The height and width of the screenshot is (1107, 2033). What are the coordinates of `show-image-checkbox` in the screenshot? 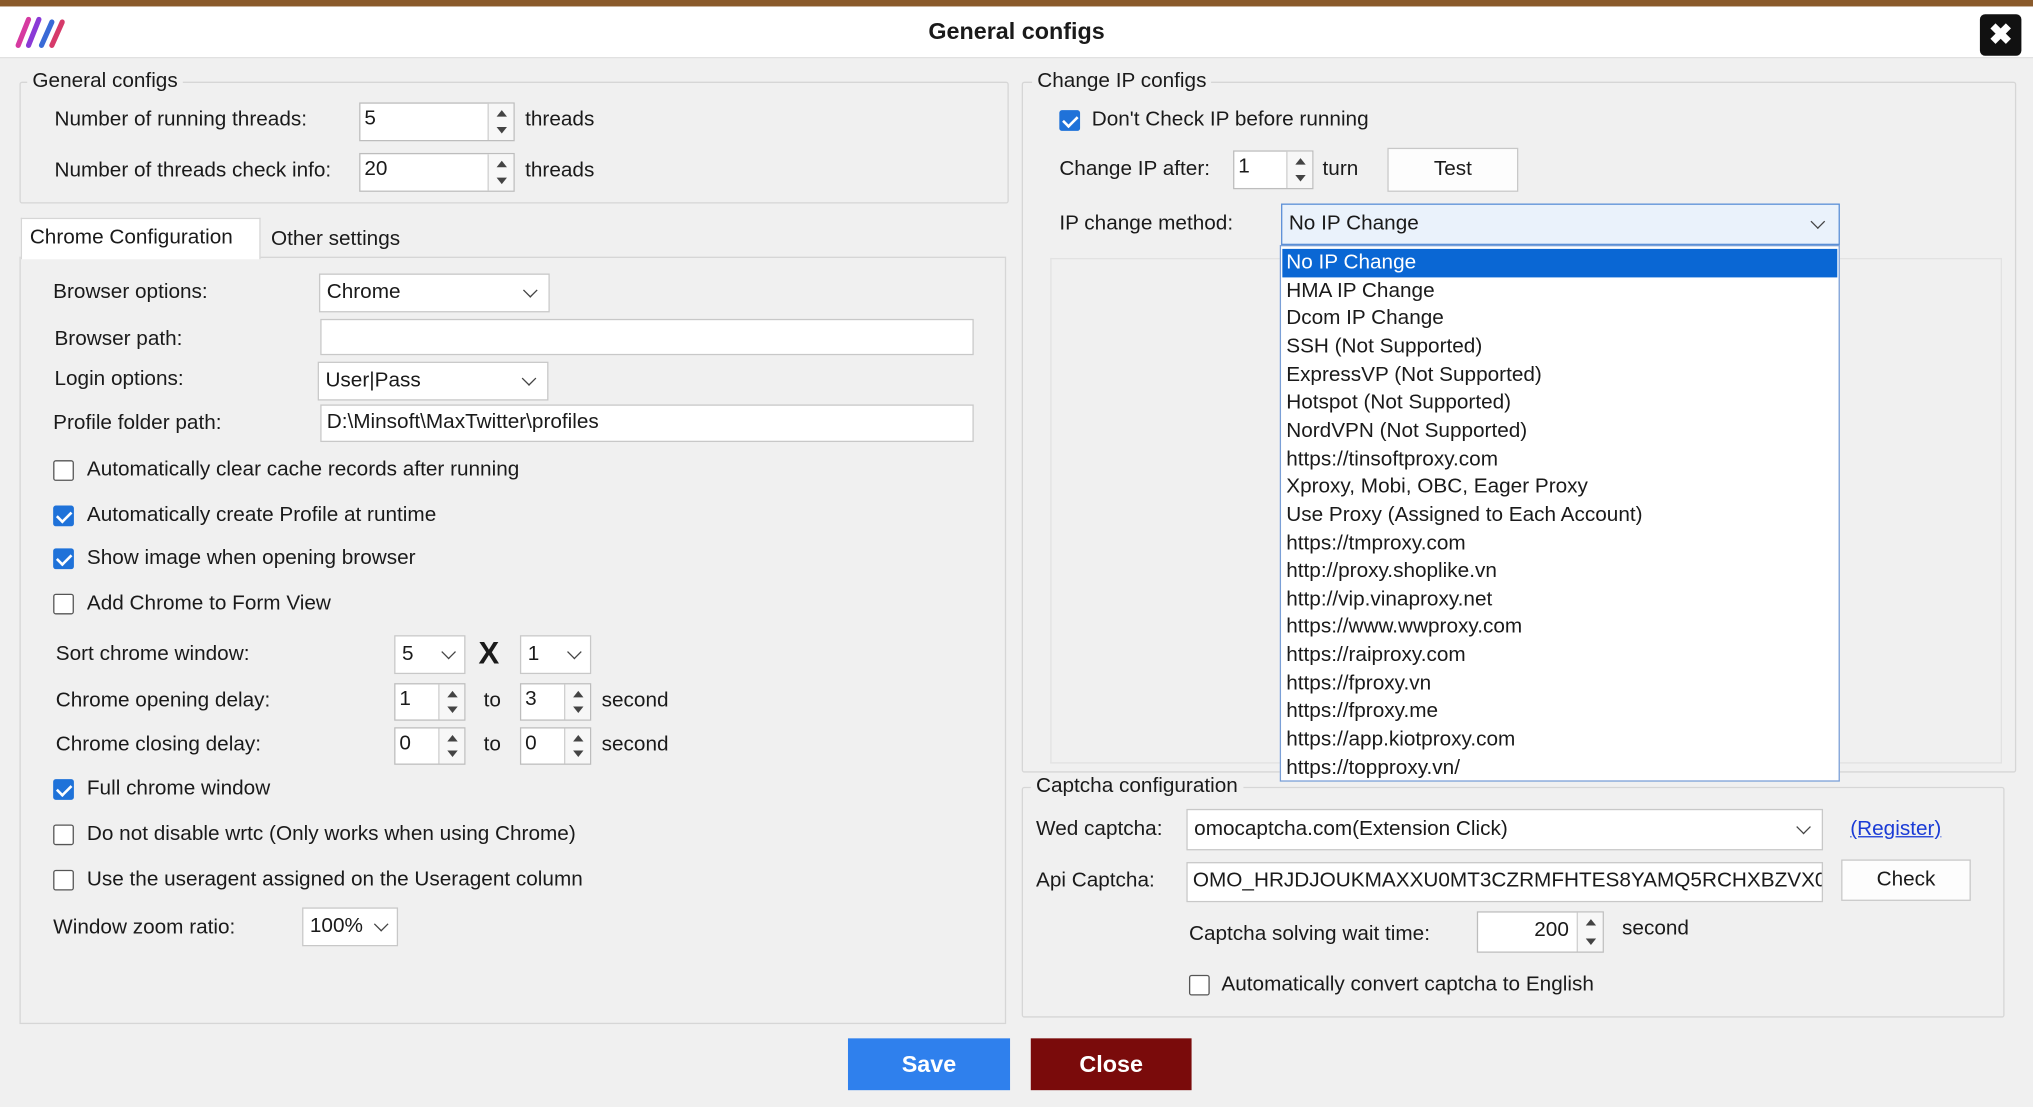 It's located at (63, 559).